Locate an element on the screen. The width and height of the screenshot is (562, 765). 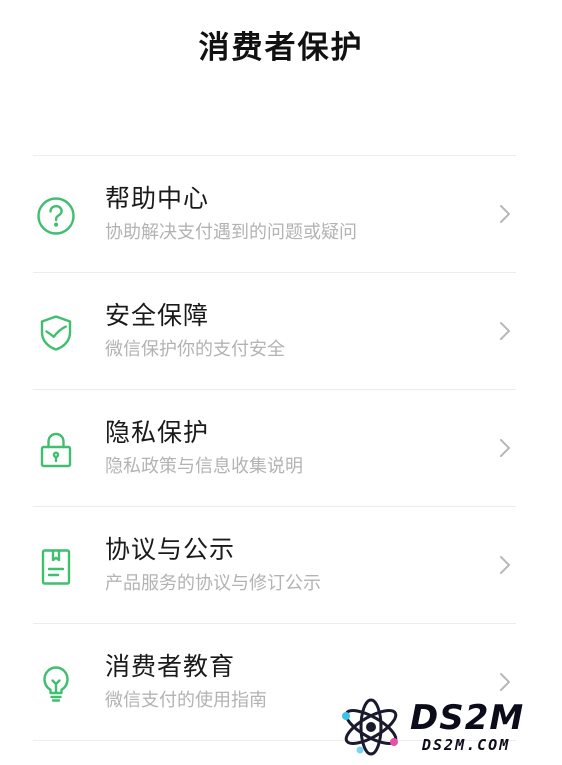
menu-item-help-center: 帮助中心 协助解决支付遇到的问题或疑问 is located at coordinates (274, 214).